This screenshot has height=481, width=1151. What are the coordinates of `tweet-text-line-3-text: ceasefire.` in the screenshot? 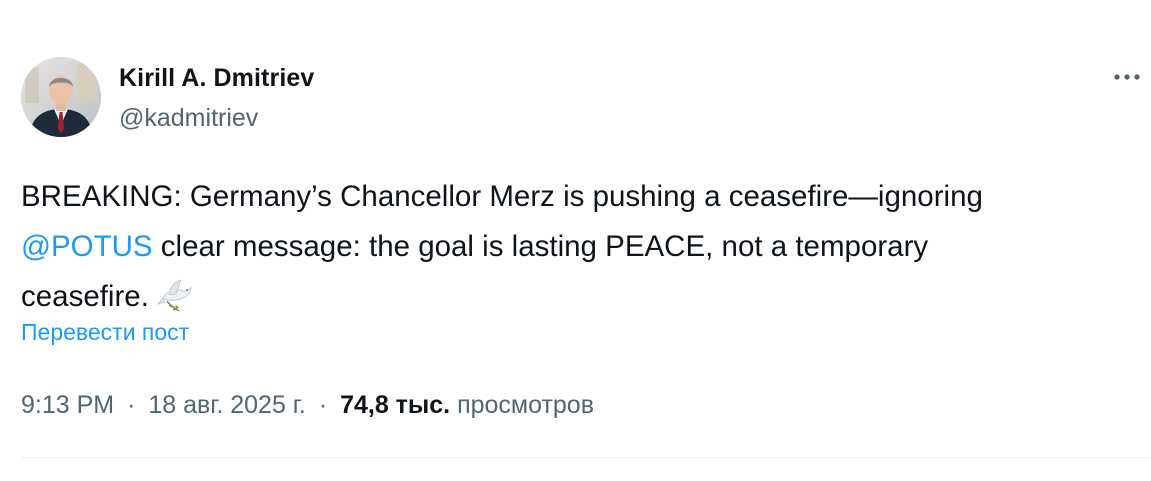 It's located at (85, 296).